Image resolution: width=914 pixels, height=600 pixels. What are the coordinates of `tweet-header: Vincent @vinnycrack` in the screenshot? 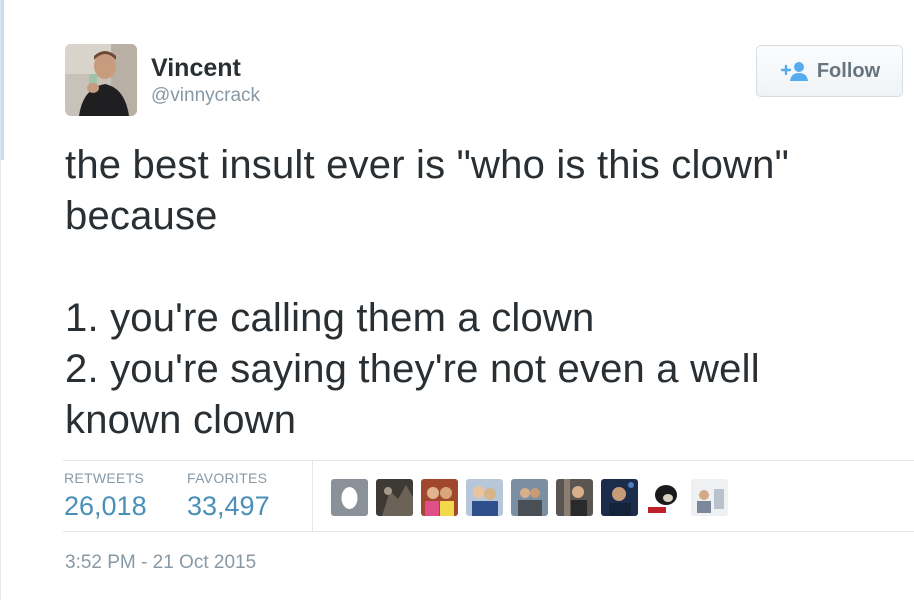 It's located at (162, 80).